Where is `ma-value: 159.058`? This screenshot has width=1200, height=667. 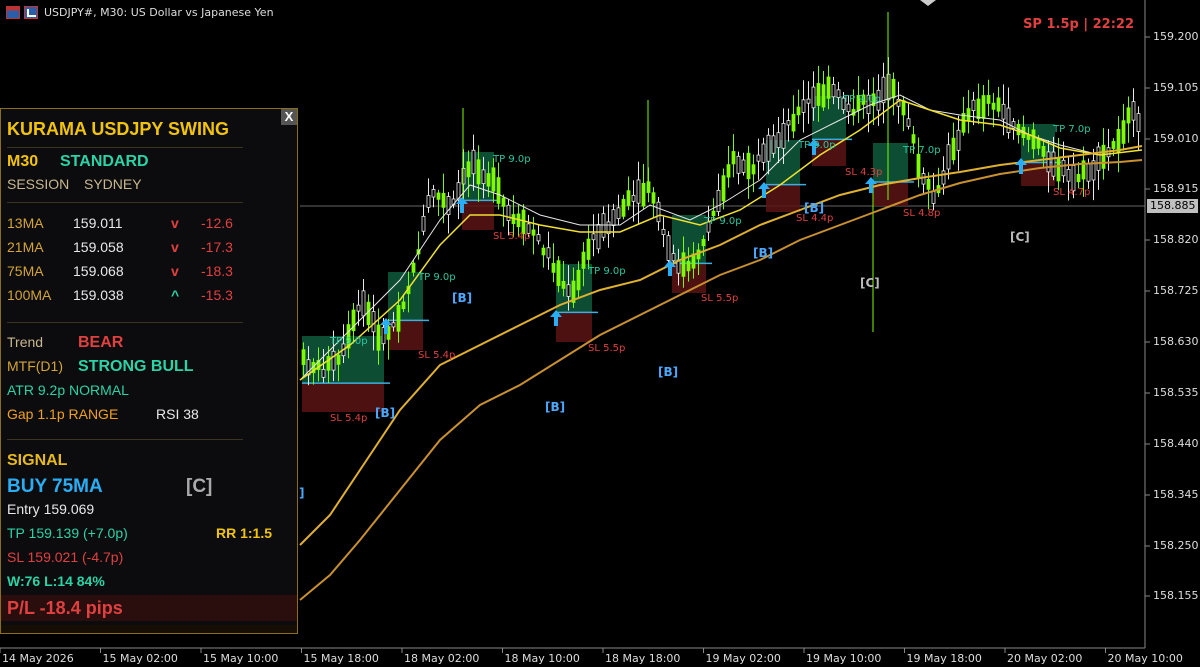
ma-value: 159.058 is located at coordinates (98, 247).